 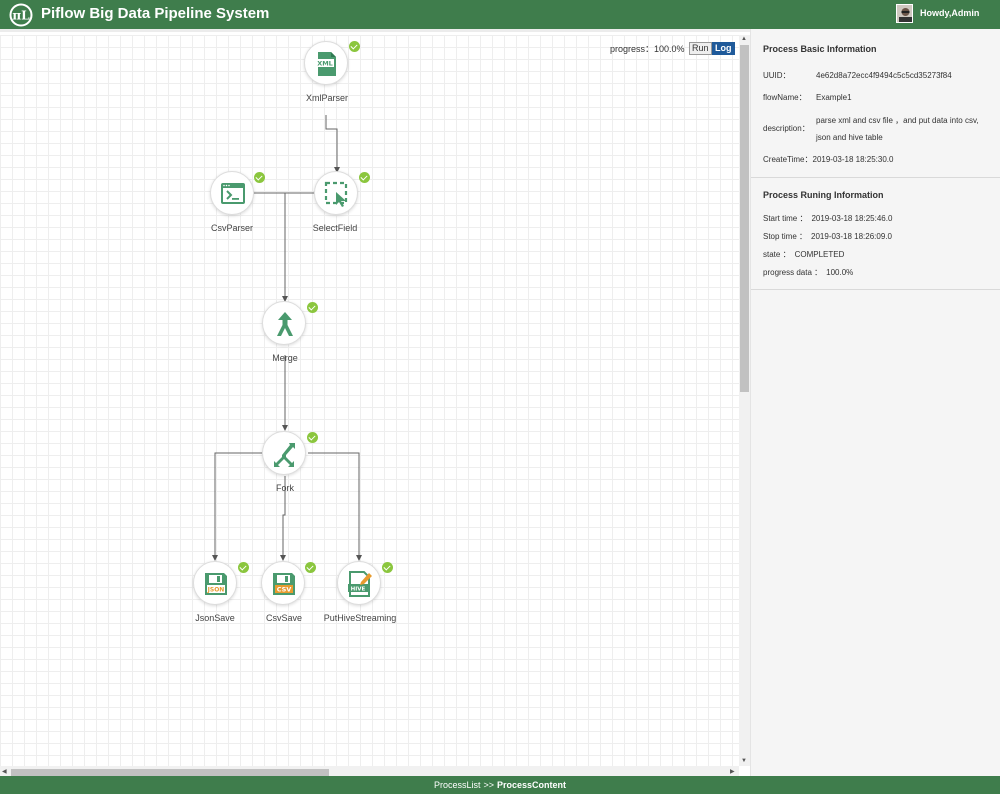 I want to click on fork-arrows-icon, so click(x=284, y=455).